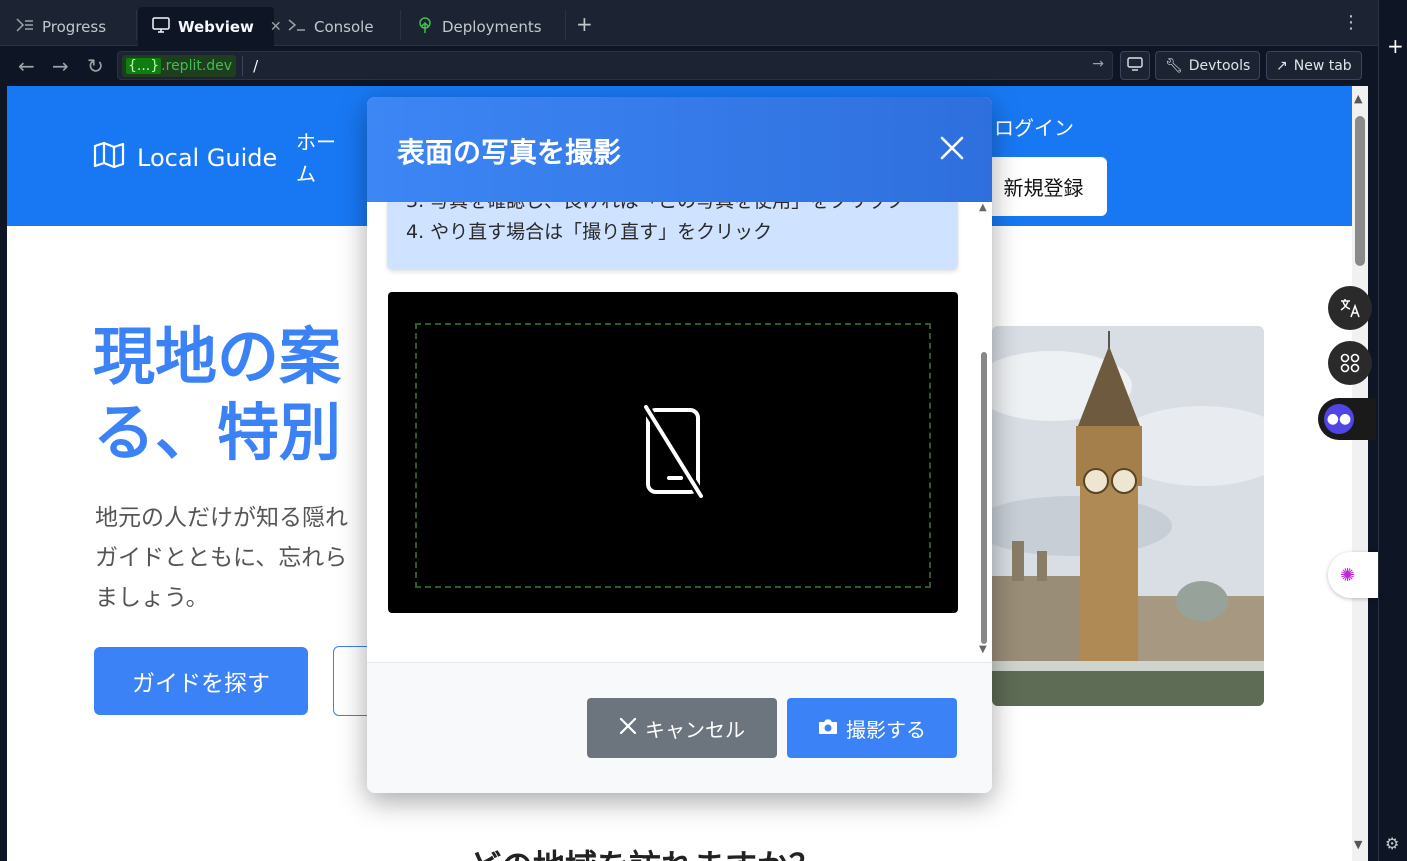 This screenshot has width=1407, height=861. I want to click on new-tab-label: New tab, so click(1322, 65).